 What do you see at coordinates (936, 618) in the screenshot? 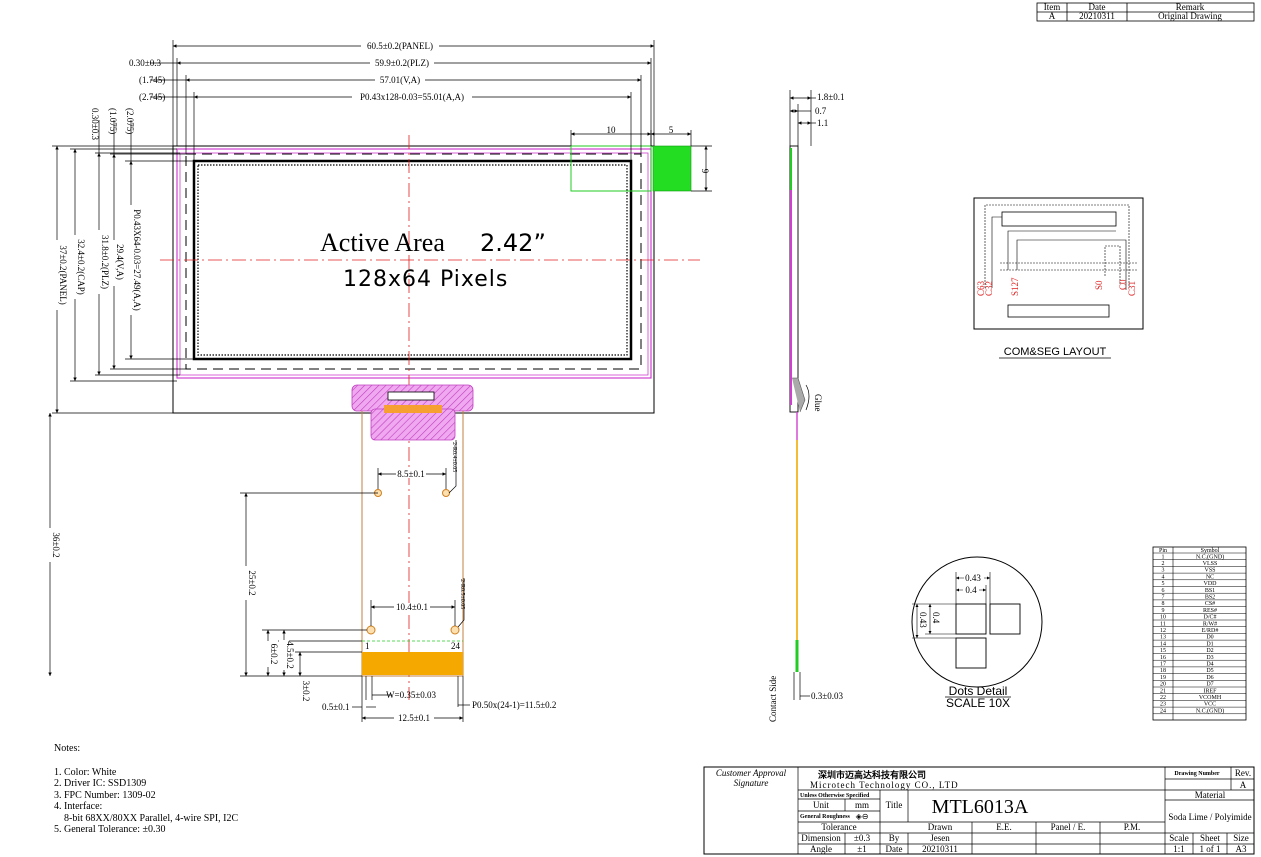
I see `dots-dim-04v: 0.4` at bounding box center [936, 618].